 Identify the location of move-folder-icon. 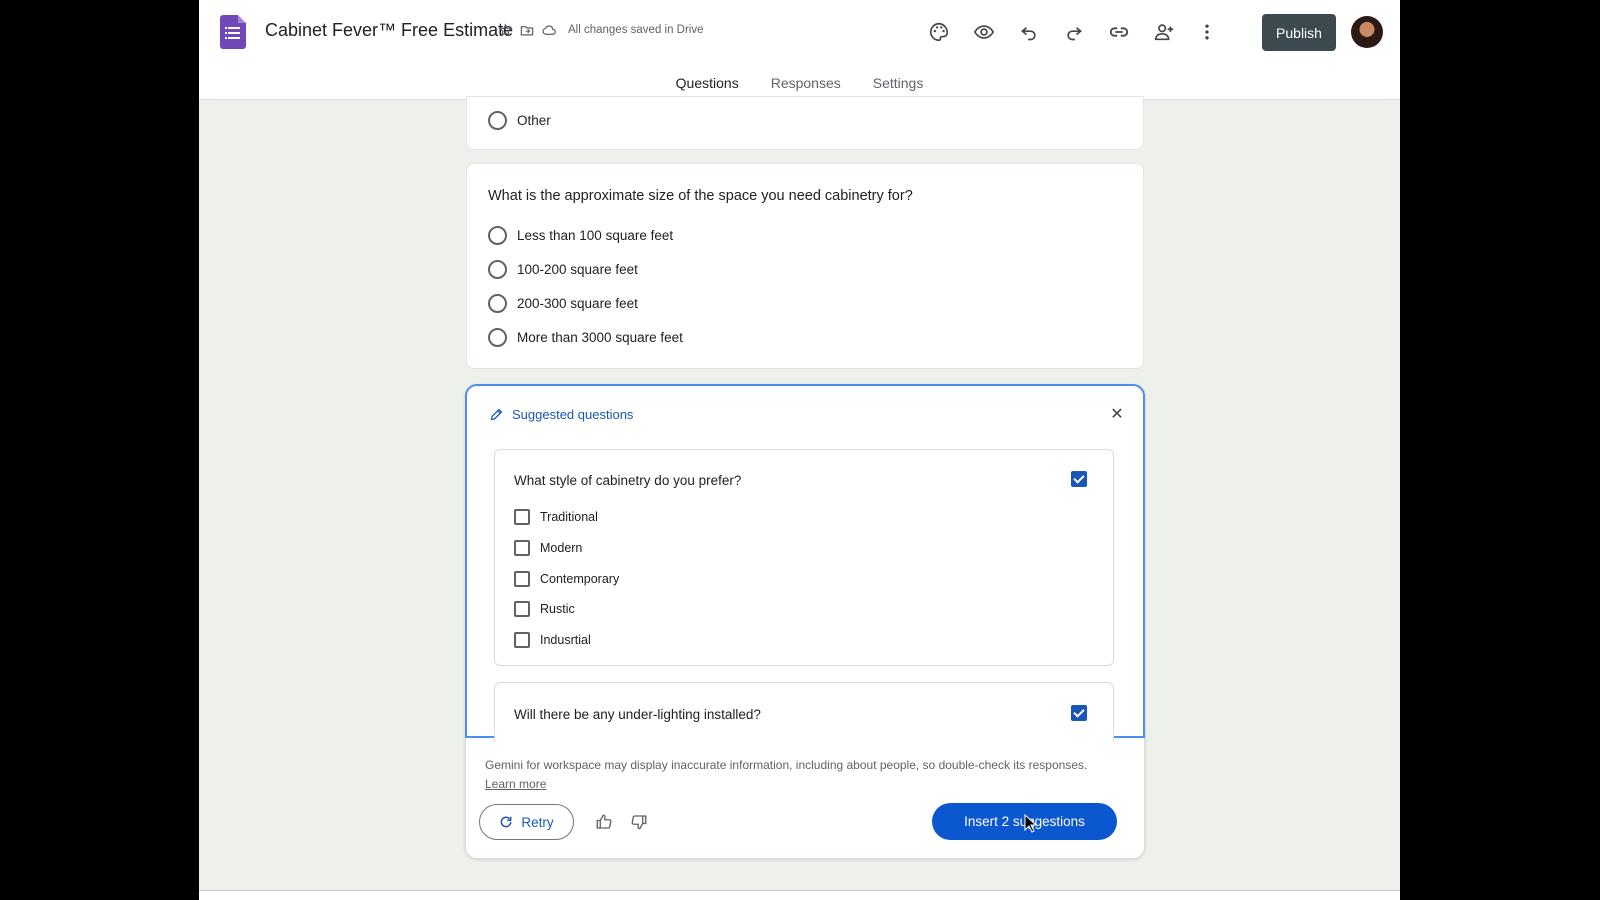
(527, 30).